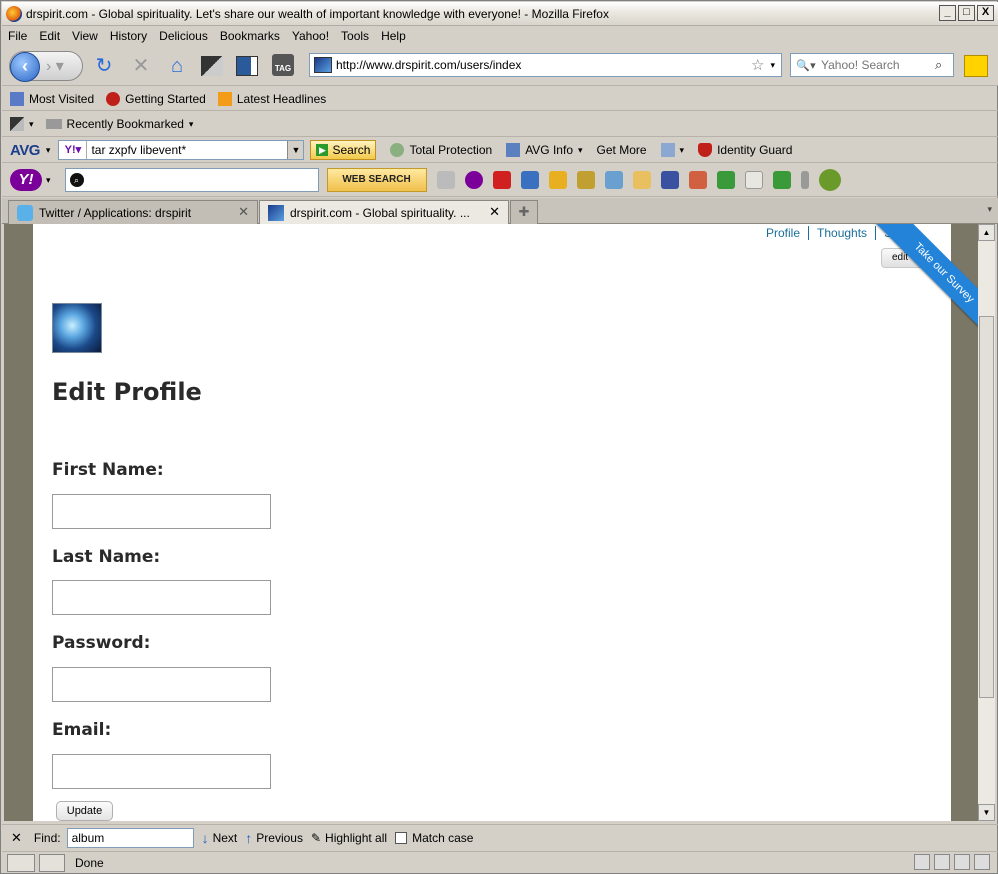  What do you see at coordinates (781, 180) in the screenshot?
I see `add-icon` at bounding box center [781, 180].